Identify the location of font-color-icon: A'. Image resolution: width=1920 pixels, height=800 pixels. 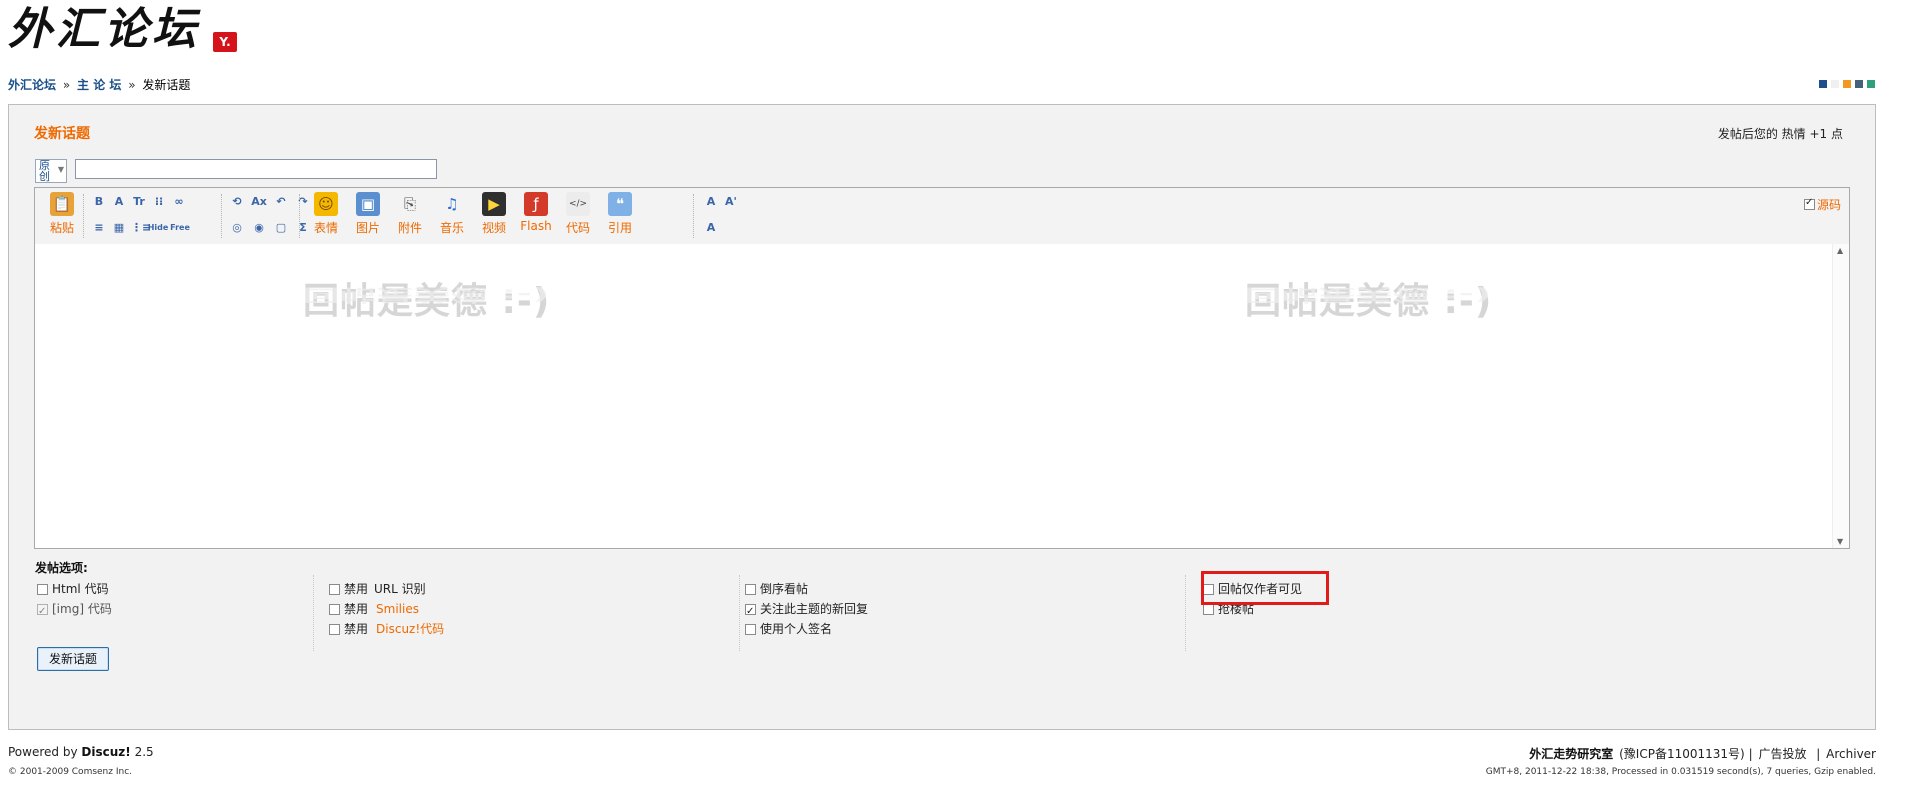
(731, 202).